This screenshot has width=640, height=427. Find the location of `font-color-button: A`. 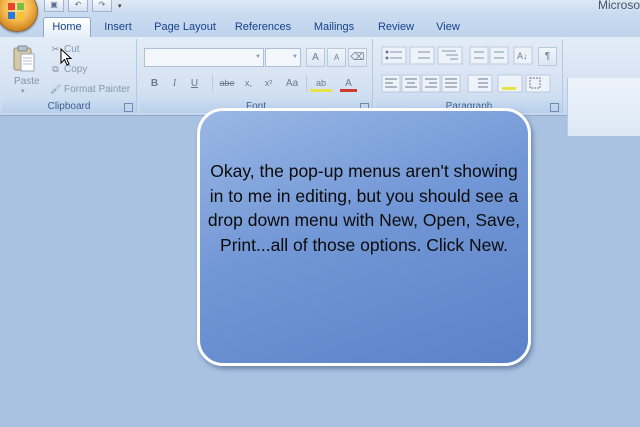

font-color-button: A is located at coordinates (348, 83).